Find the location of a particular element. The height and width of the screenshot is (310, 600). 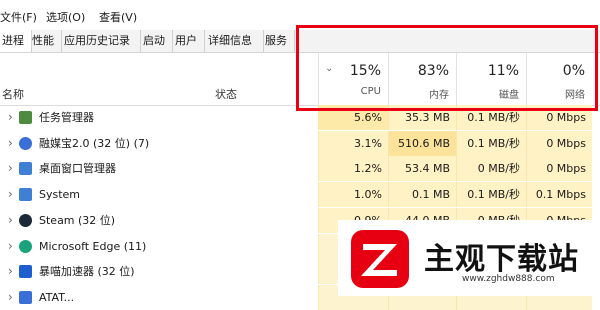

mem-cell: 0.1 MB is located at coordinates (422, 195).